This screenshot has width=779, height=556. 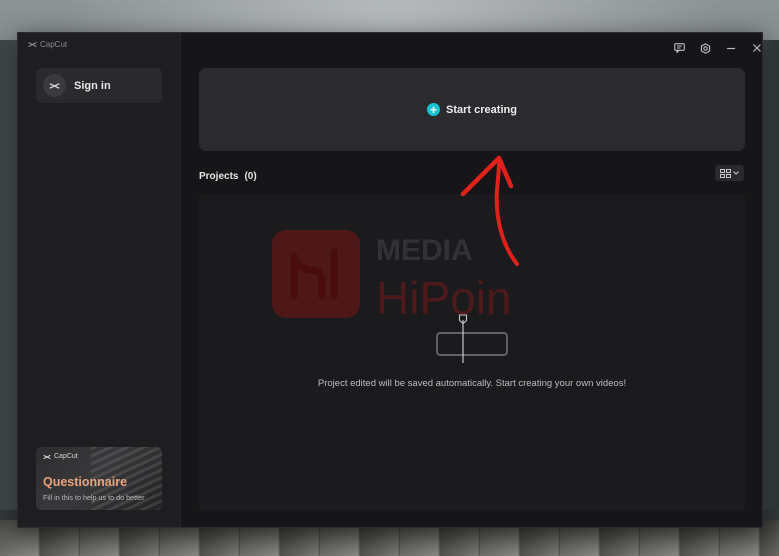 What do you see at coordinates (250, 176) in the screenshot?
I see `projects-count: (0)` at bounding box center [250, 176].